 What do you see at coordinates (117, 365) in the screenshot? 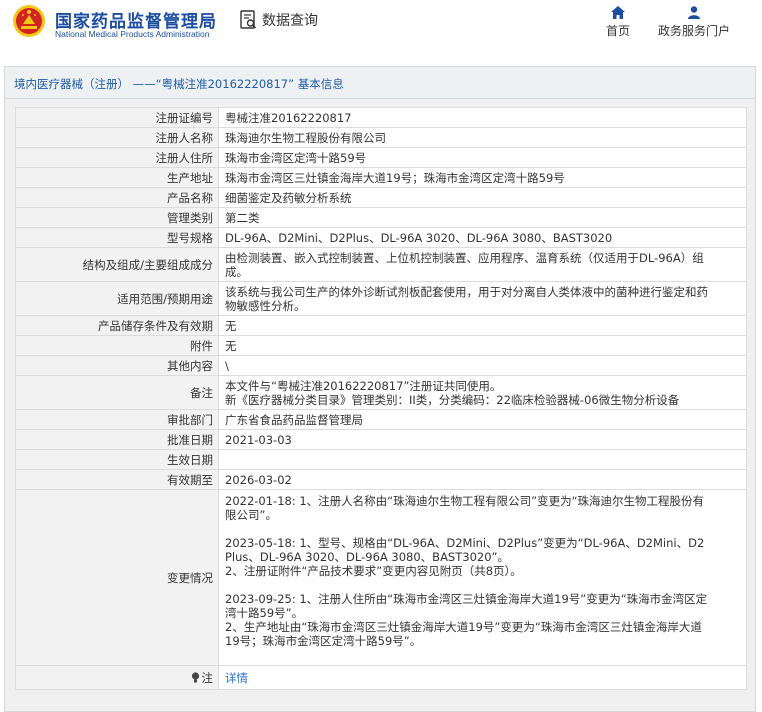
I see `field-label: 其他内容` at bounding box center [117, 365].